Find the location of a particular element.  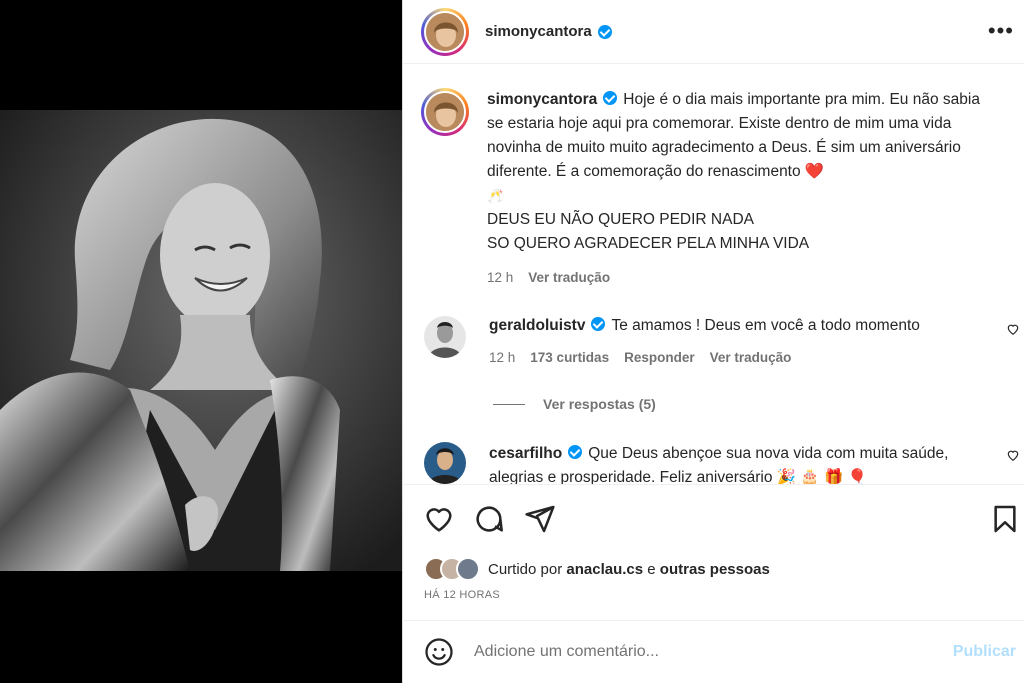

bookmark-icon is located at coordinates (1005, 519).